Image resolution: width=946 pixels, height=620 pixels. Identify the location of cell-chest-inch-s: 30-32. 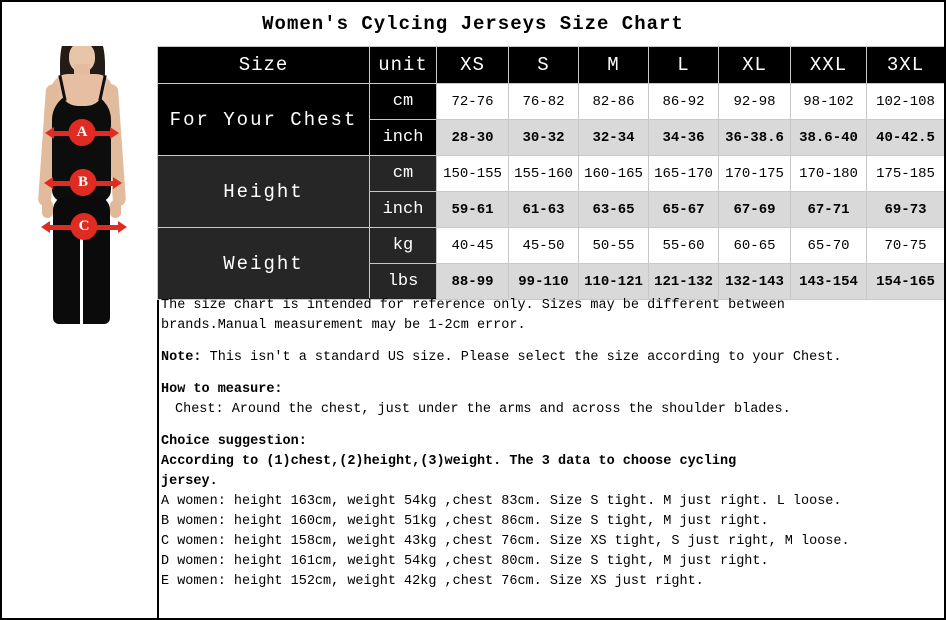
(543, 137).